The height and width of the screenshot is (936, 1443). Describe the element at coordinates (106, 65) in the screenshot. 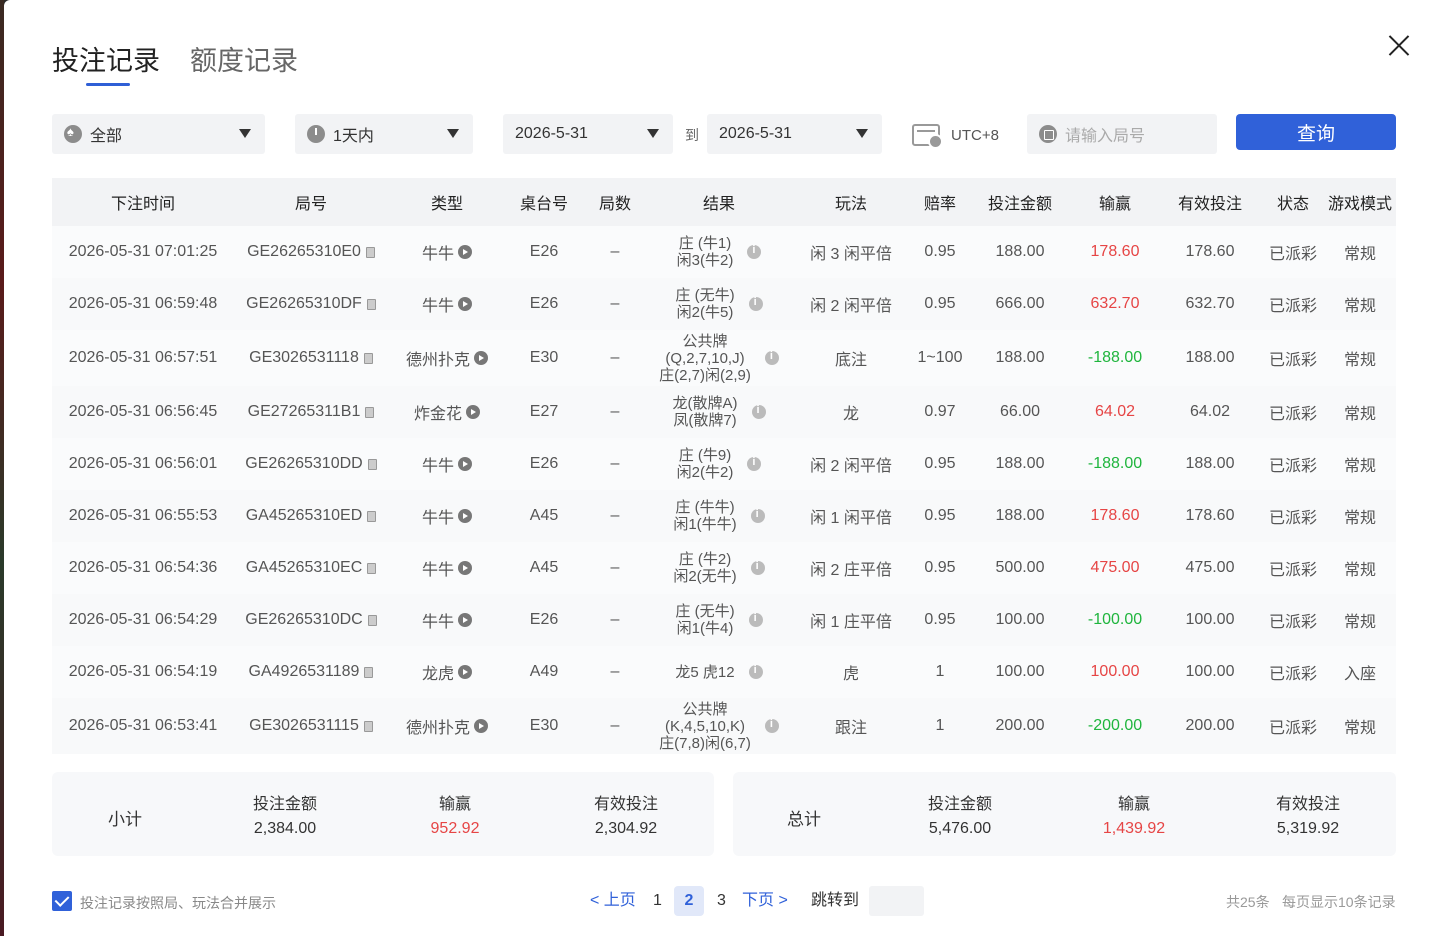

I see `tab-bet-records: 投注记录` at that location.